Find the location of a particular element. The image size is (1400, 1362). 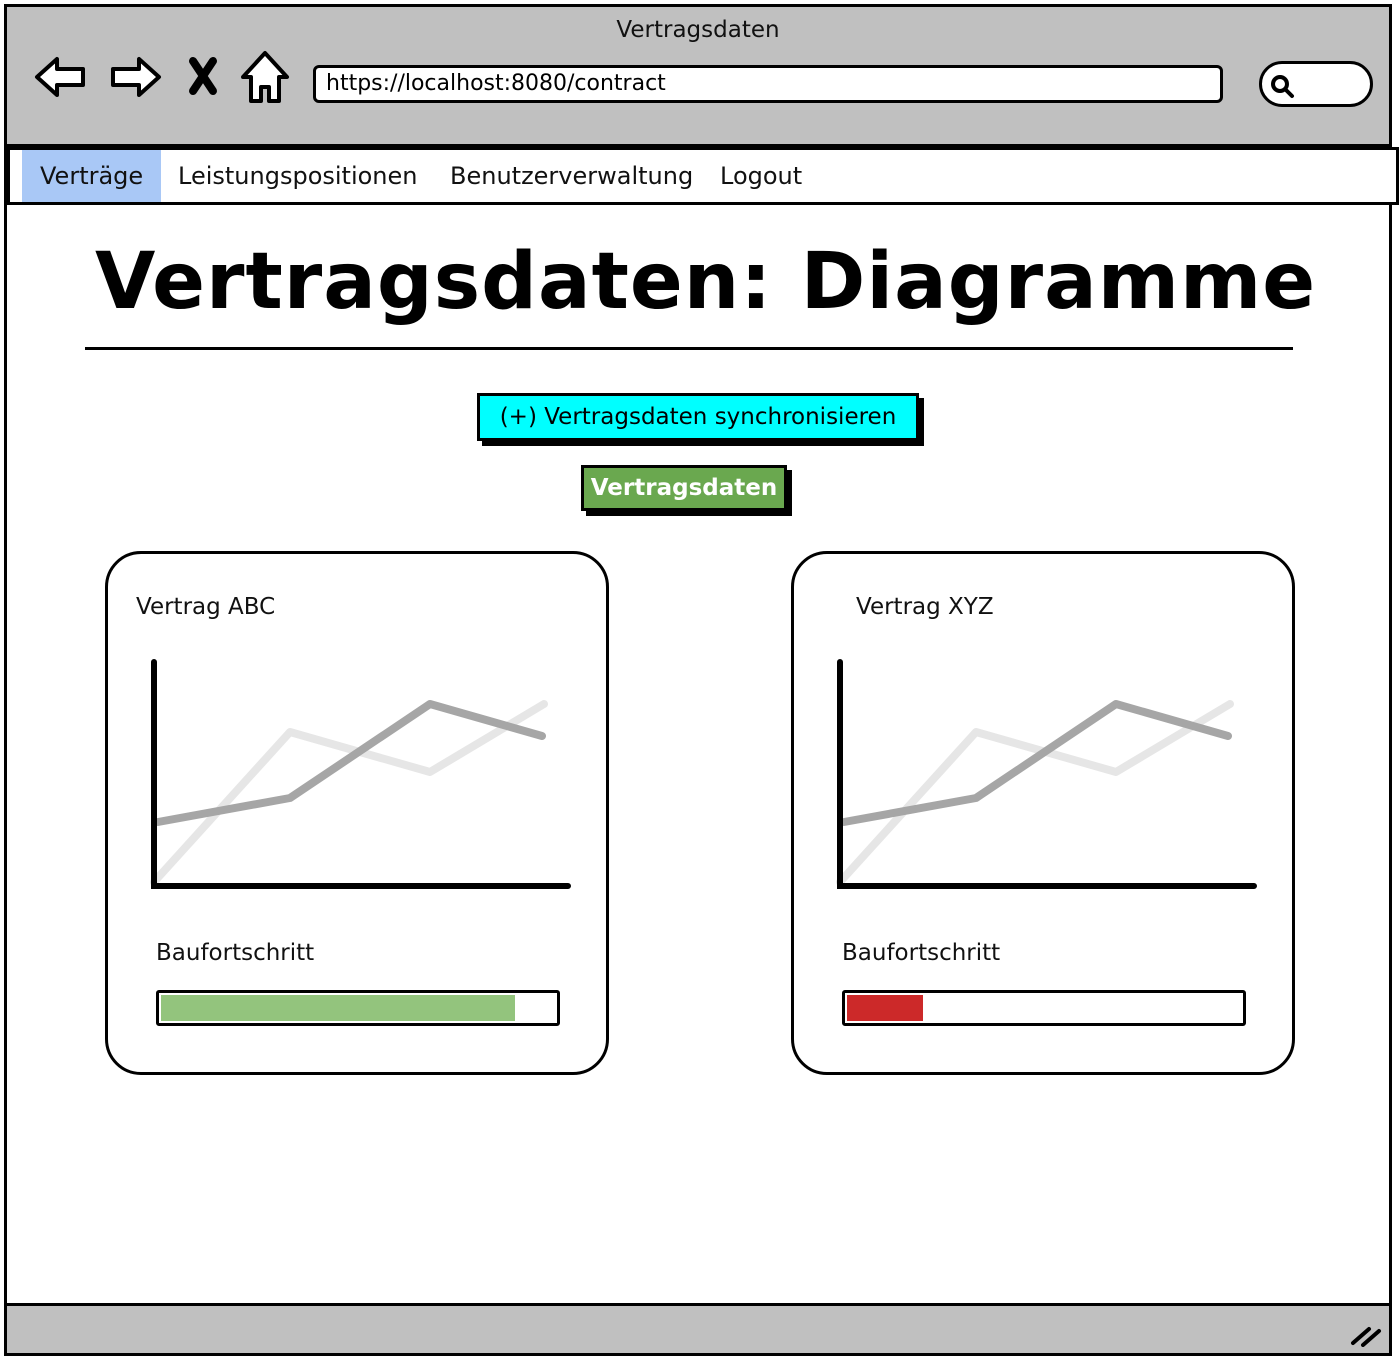

contract-card: Vertrag ABC Baufortschritt is located at coordinates (357, 813).